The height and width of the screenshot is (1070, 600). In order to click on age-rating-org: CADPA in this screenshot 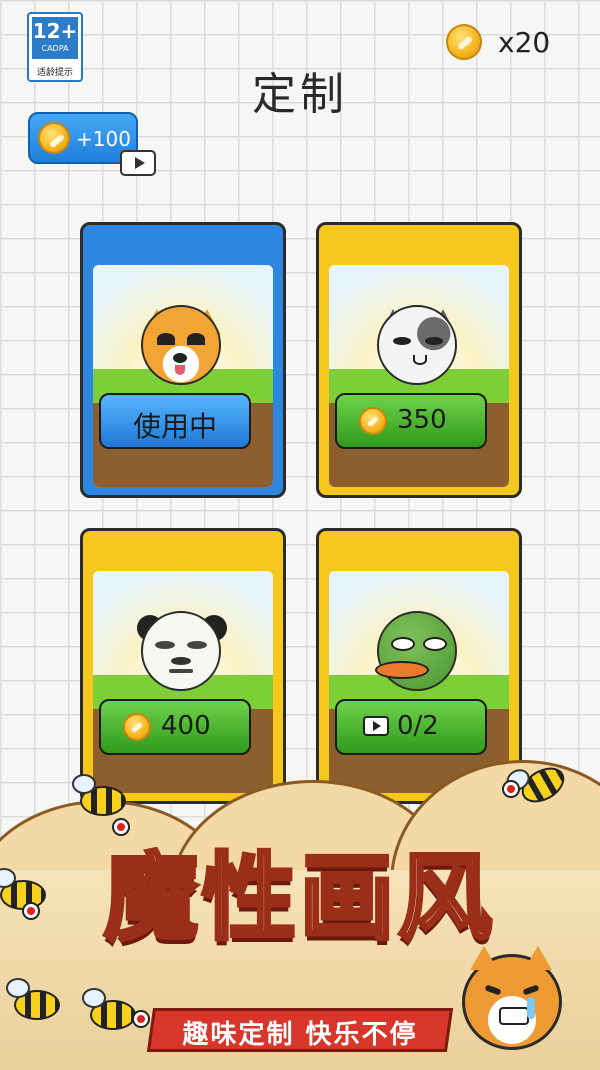, I will do `click(55, 48)`.